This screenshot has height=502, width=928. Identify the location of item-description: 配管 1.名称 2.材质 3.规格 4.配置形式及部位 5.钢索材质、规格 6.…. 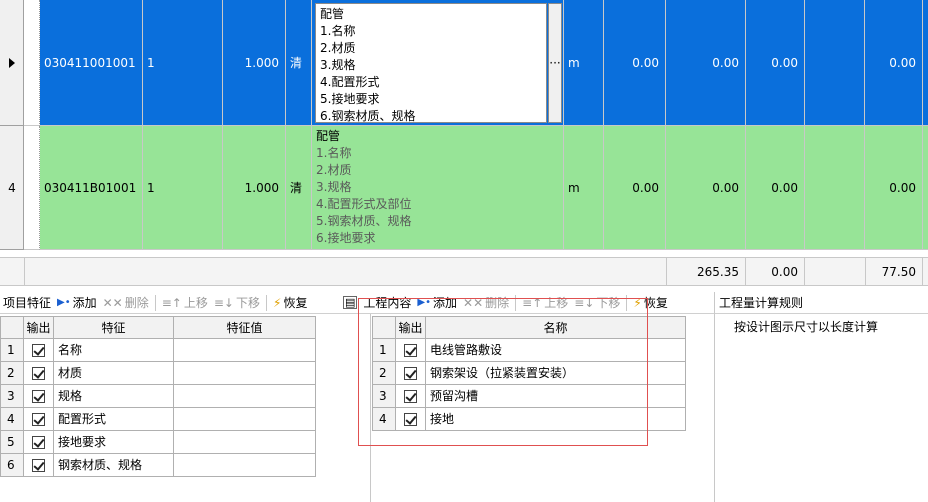
(438, 188).